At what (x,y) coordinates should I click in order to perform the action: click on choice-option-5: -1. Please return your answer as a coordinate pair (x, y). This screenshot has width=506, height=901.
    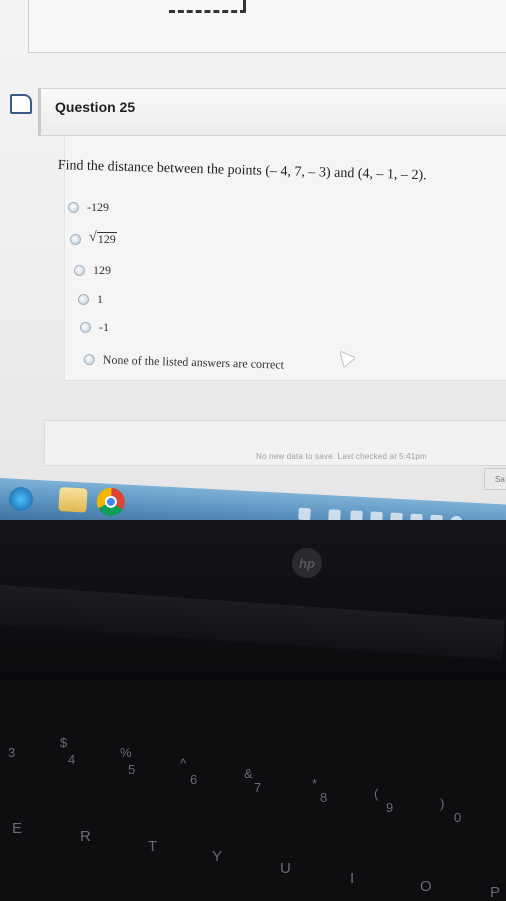
    Looking at the image, I should click on (94, 327).